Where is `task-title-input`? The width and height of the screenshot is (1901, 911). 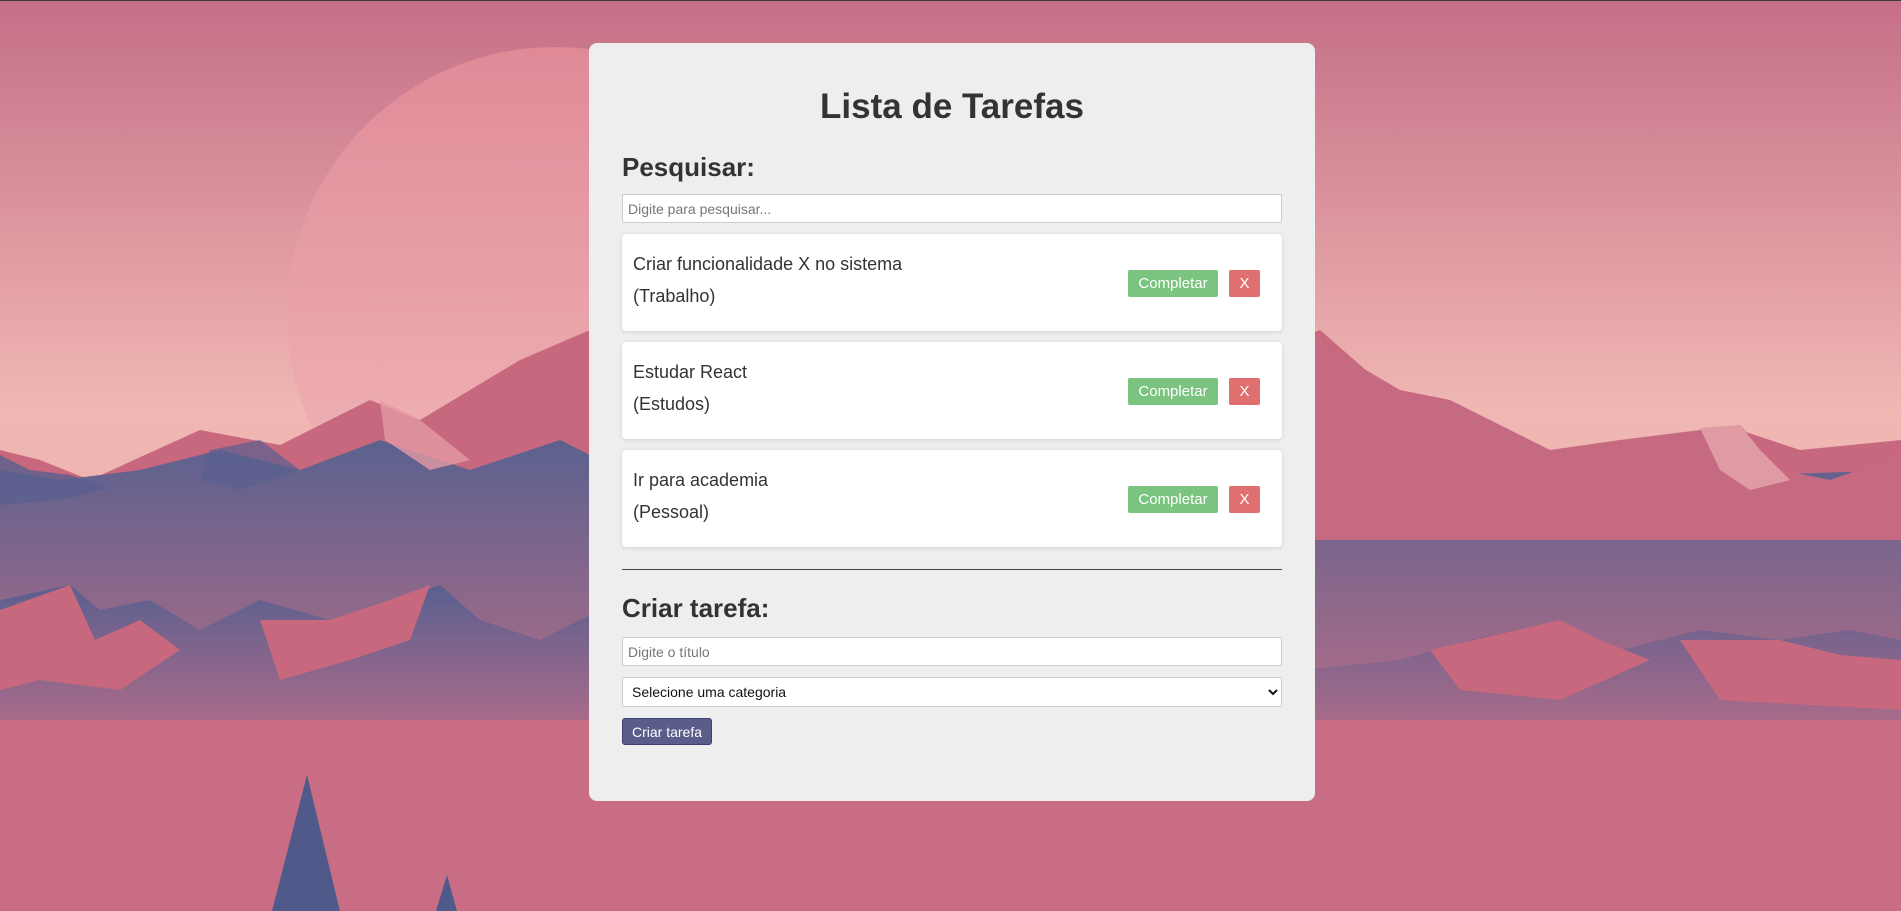 task-title-input is located at coordinates (952, 651).